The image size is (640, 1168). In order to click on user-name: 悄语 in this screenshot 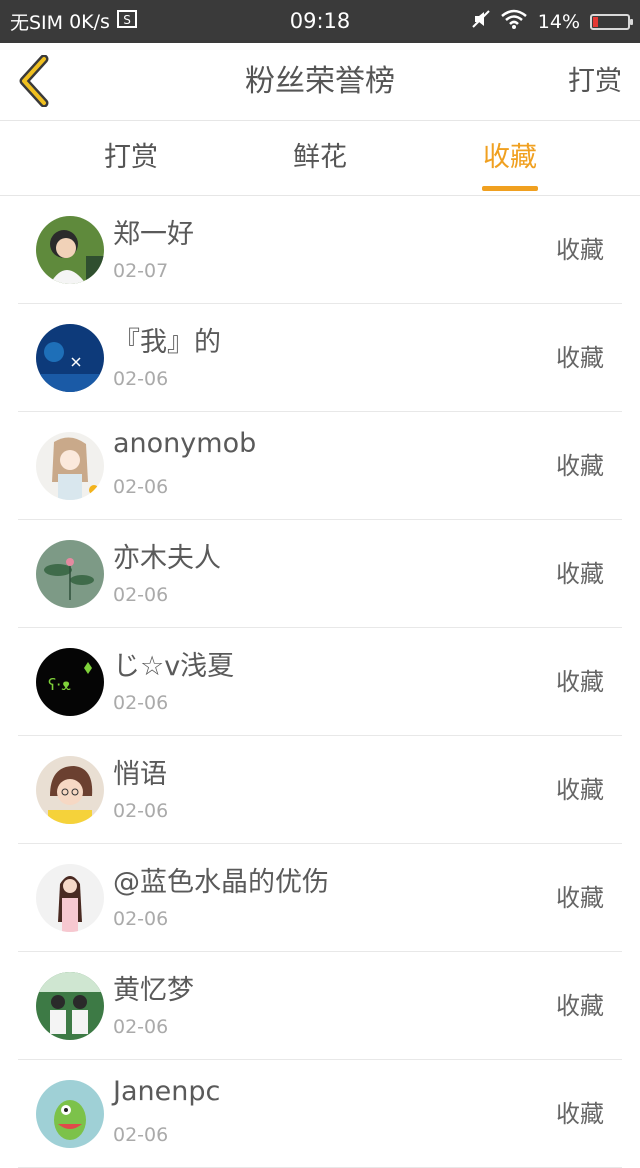, I will do `click(140, 774)`.